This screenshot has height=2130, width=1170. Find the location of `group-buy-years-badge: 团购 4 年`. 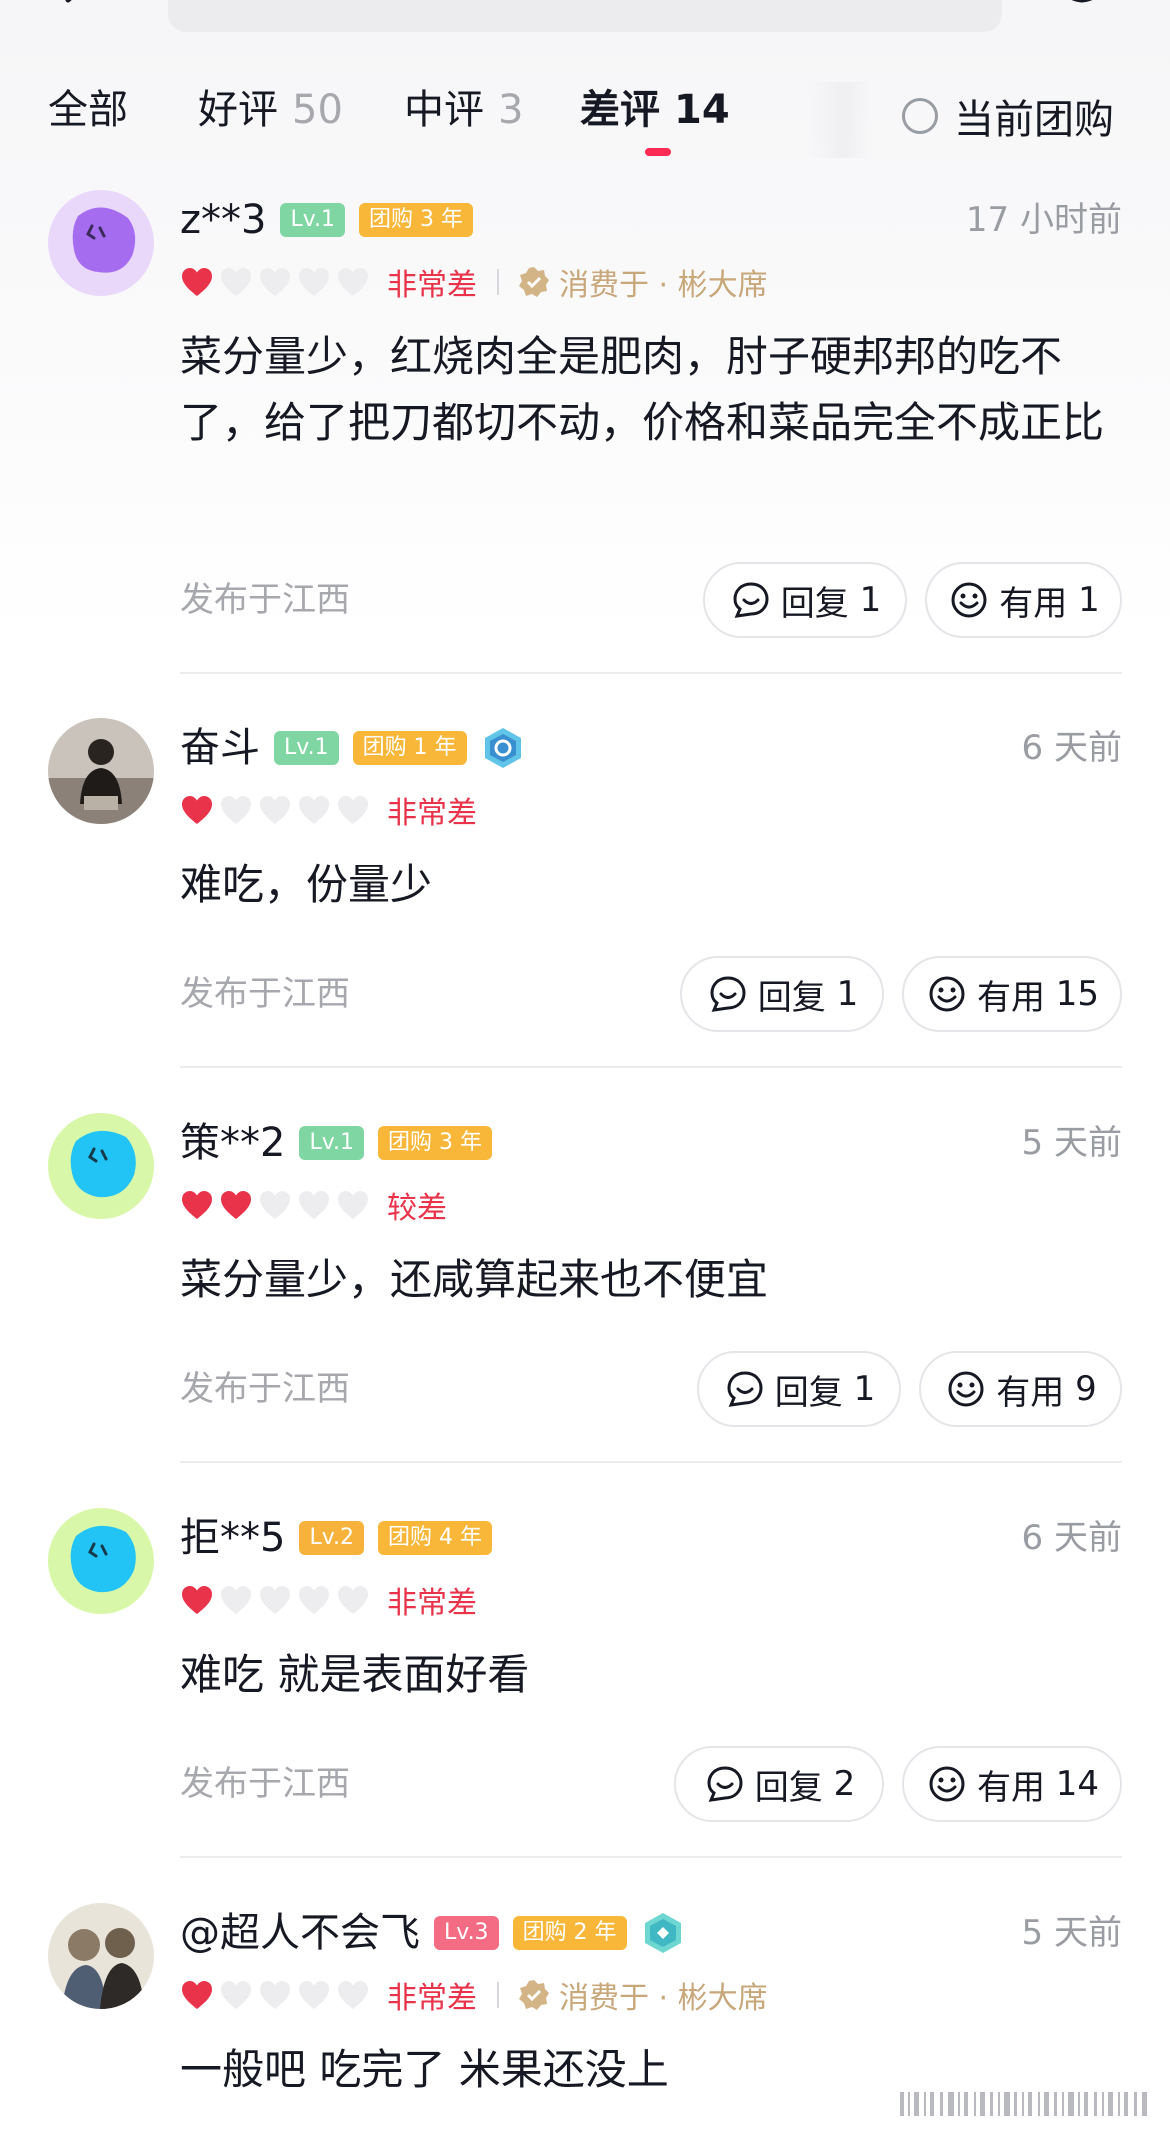

group-buy-years-badge: 团购 4 年 is located at coordinates (435, 1538).